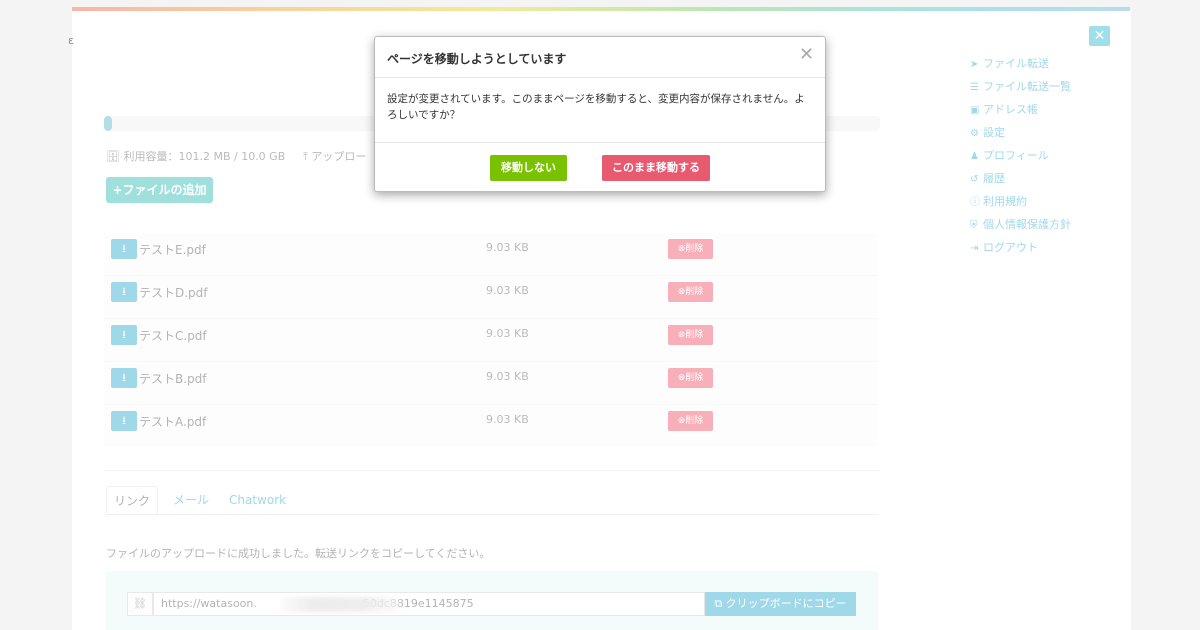 Image resolution: width=1200 pixels, height=630 pixels. Describe the element at coordinates (173, 336) in the screenshot. I see `file-name: テストC.pdf` at that location.